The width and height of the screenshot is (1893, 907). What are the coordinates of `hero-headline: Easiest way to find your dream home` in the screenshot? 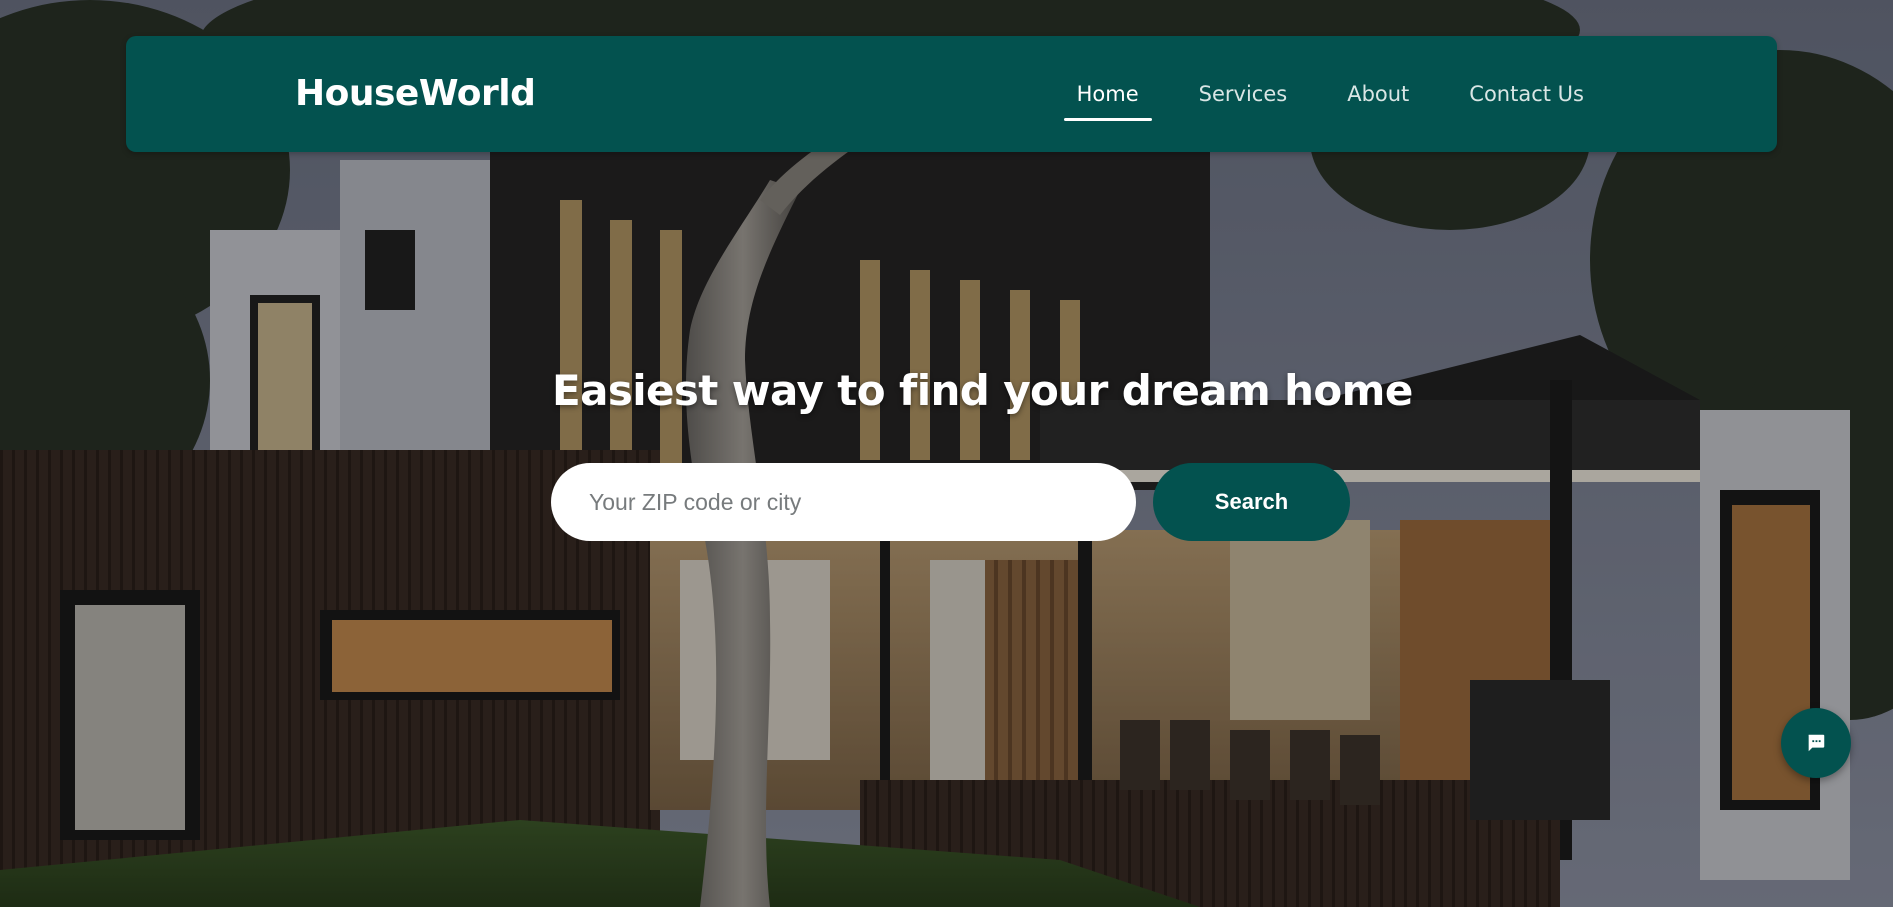 It's located at (982, 390).